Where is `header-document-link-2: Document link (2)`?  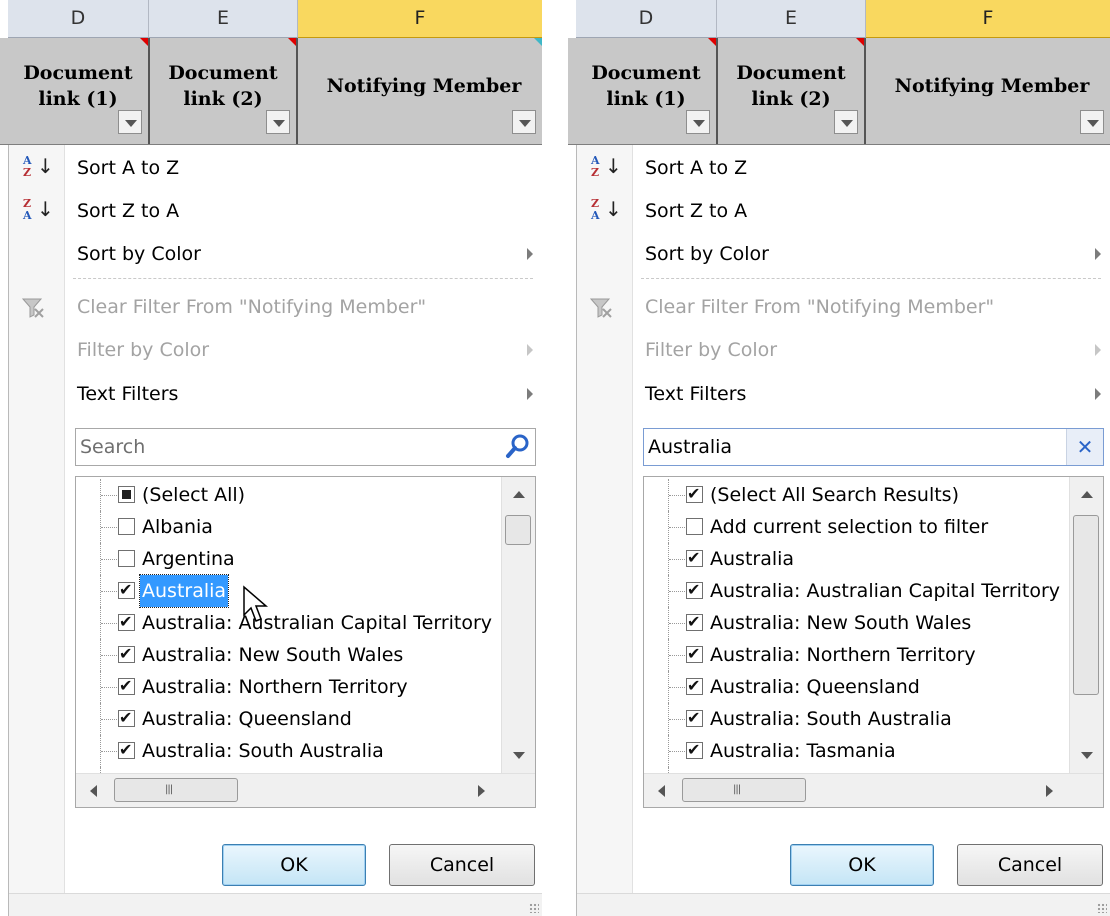 header-document-link-2: Document link (2) is located at coordinates (792, 91).